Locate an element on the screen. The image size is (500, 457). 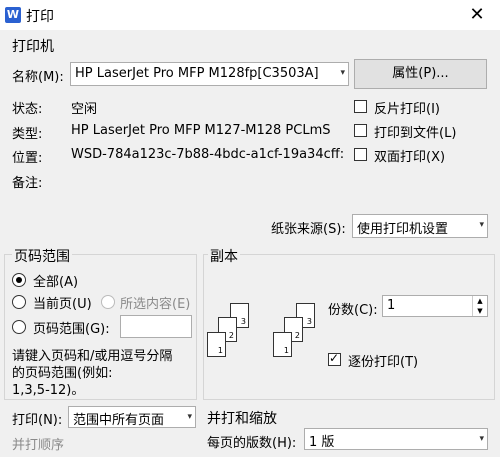
printer-name-label: 名称(M): is located at coordinates (38, 77).